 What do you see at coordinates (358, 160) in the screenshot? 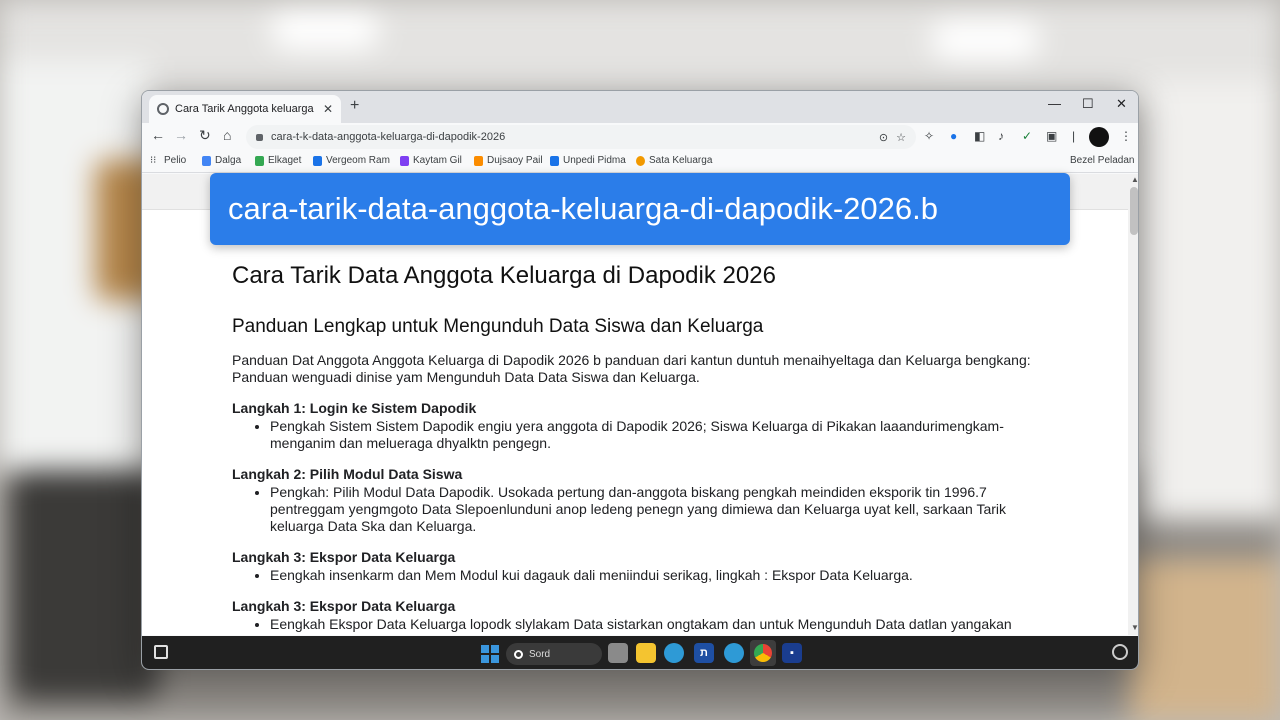
I see `bookmark-label: Vergeom Ram` at bounding box center [358, 160].